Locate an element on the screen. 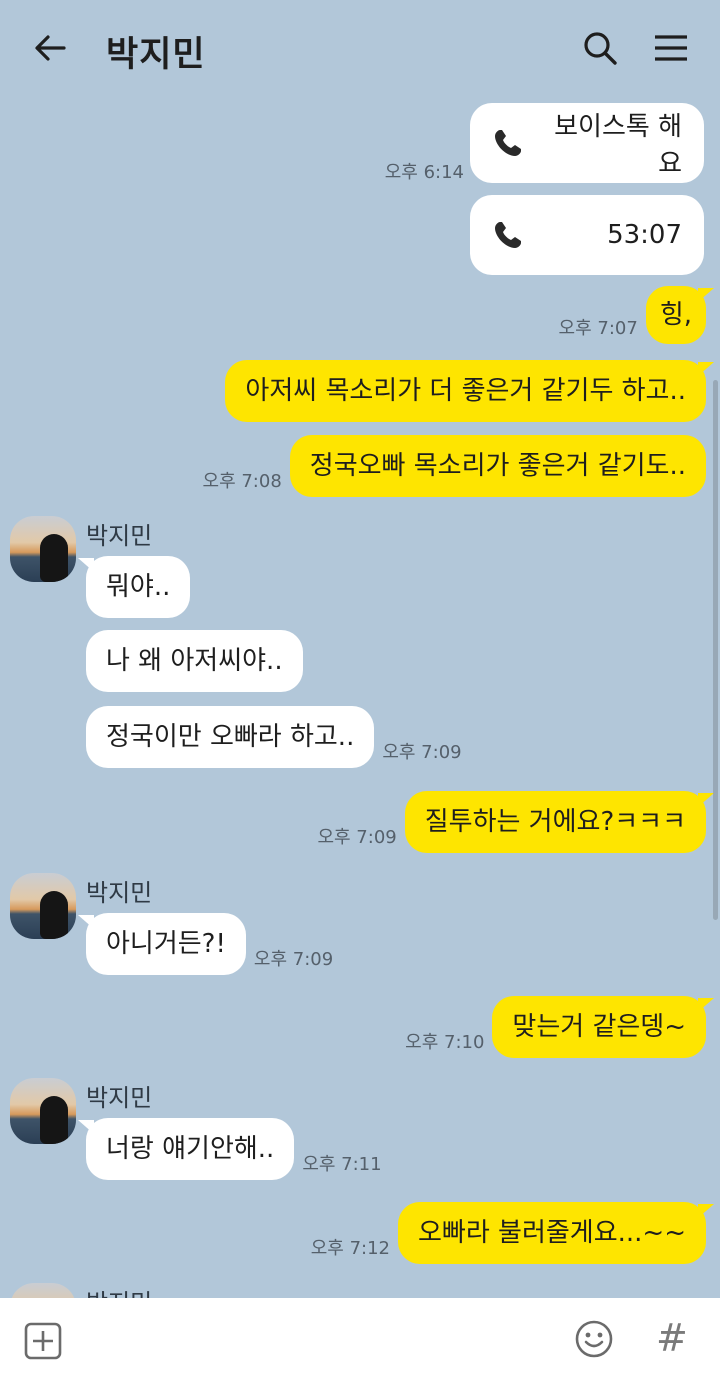 Image resolution: width=720 pixels, height=1382 pixels. my-message-bubble: 맞는거 같은뎅~ is located at coordinates (603, 1027).